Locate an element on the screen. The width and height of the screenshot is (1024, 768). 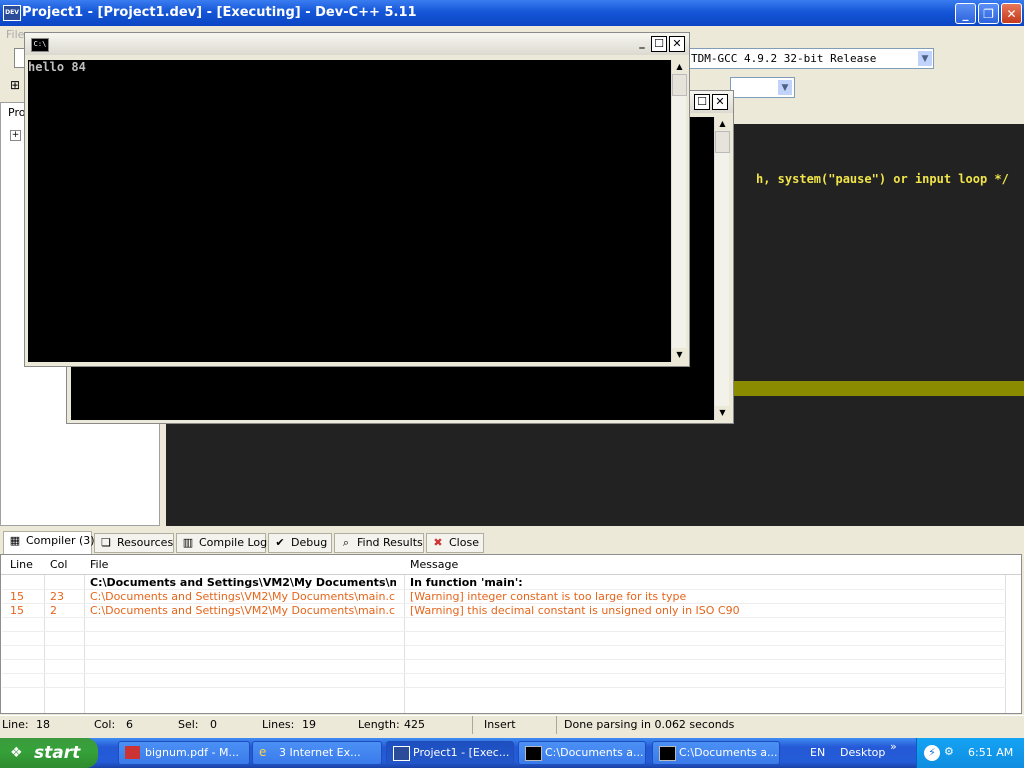
find-icon: ⌕ is located at coordinates (346, 542).